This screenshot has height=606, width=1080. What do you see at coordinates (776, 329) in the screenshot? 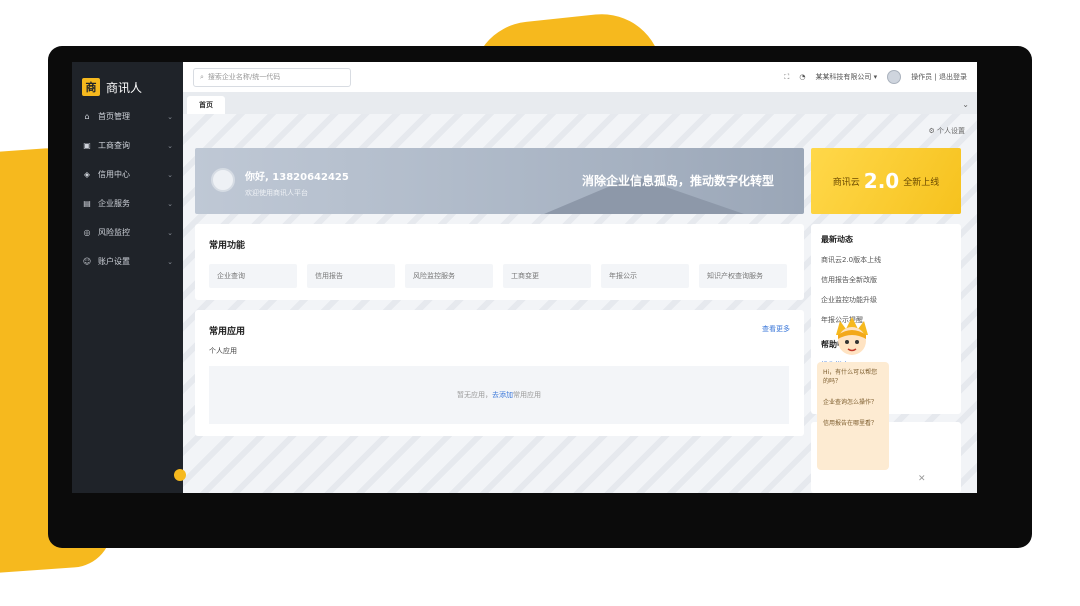
I see `apps-more-link: 查看更多` at bounding box center [776, 329].